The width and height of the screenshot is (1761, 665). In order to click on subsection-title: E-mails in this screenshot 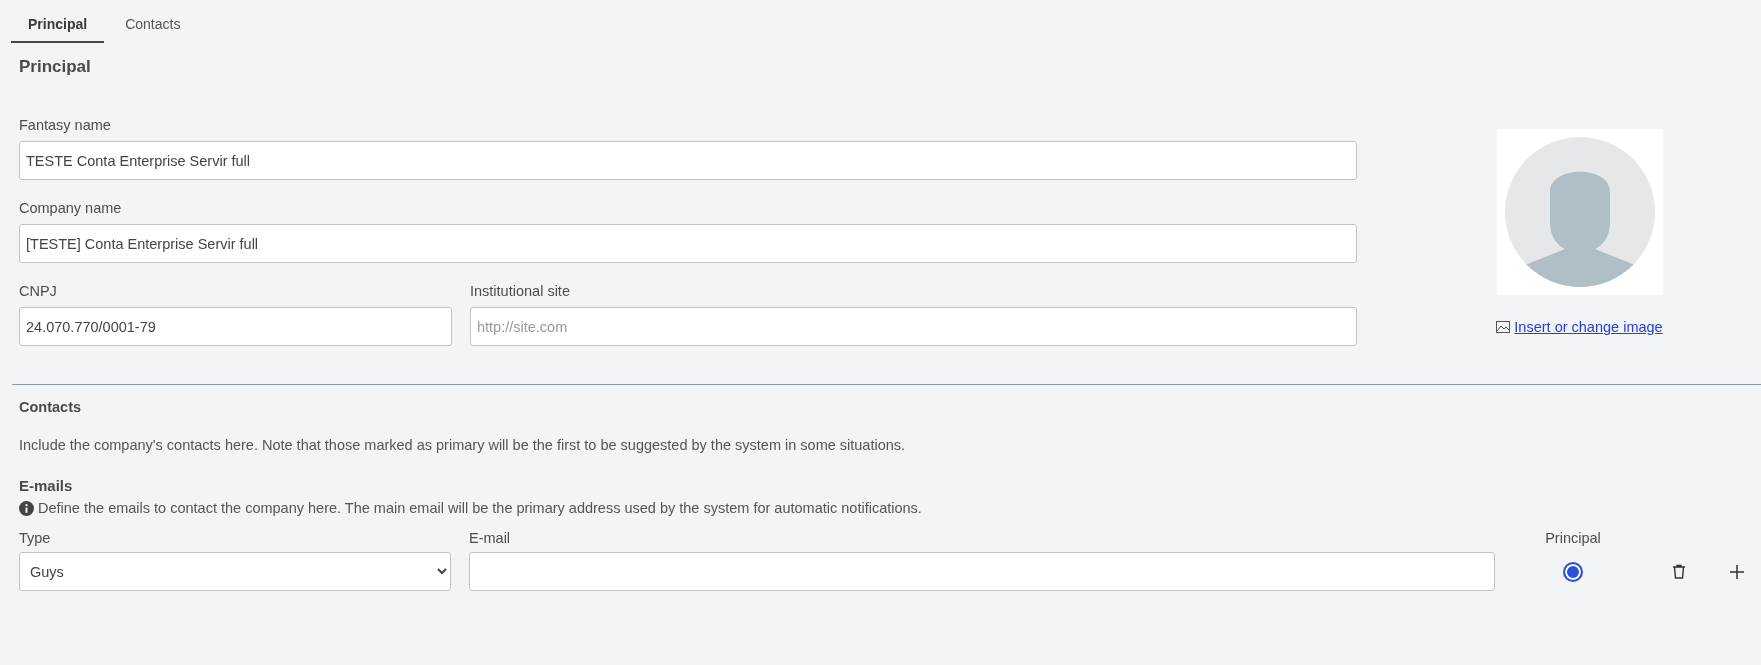, I will do `click(46, 485)`.